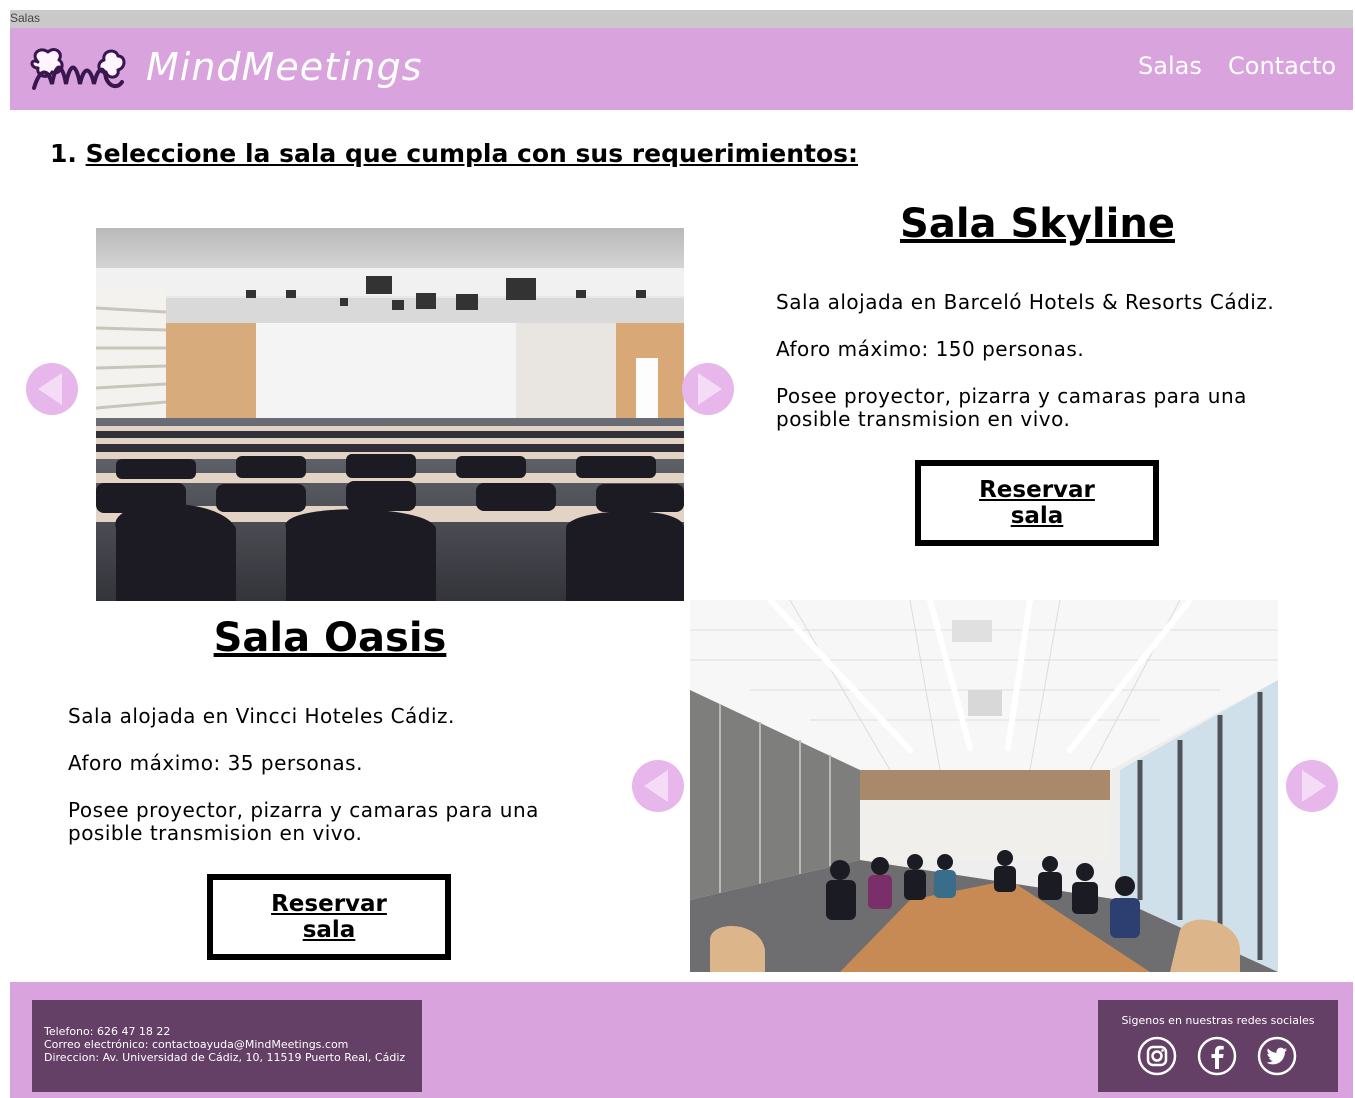 This screenshot has height=1098, width=1355. I want to click on reserve-button-oasis: Reservar sala, so click(329, 917).